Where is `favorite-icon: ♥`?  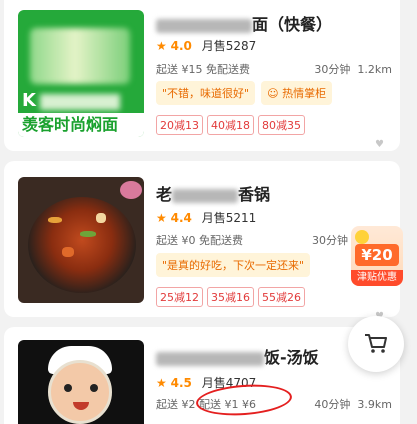
favorite-icon: ♥ is located at coordinates (379, 144).